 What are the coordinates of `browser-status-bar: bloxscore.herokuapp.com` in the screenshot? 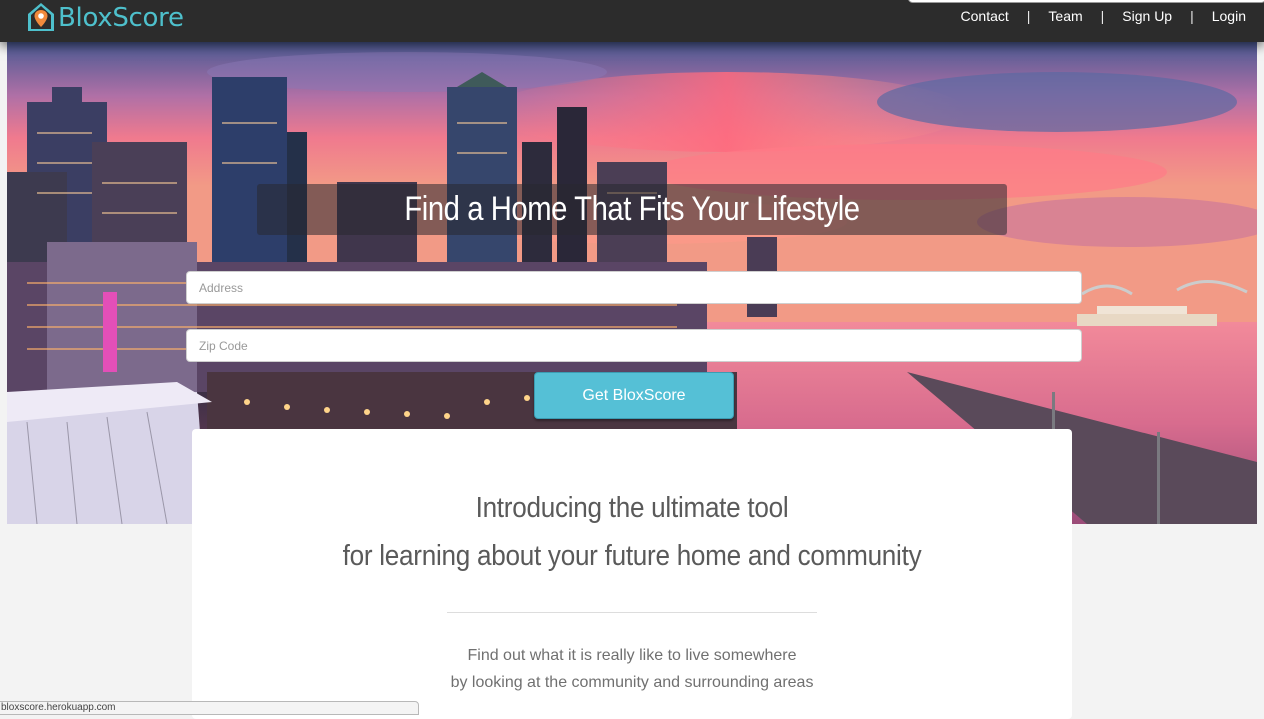 It's located at (209, 708).